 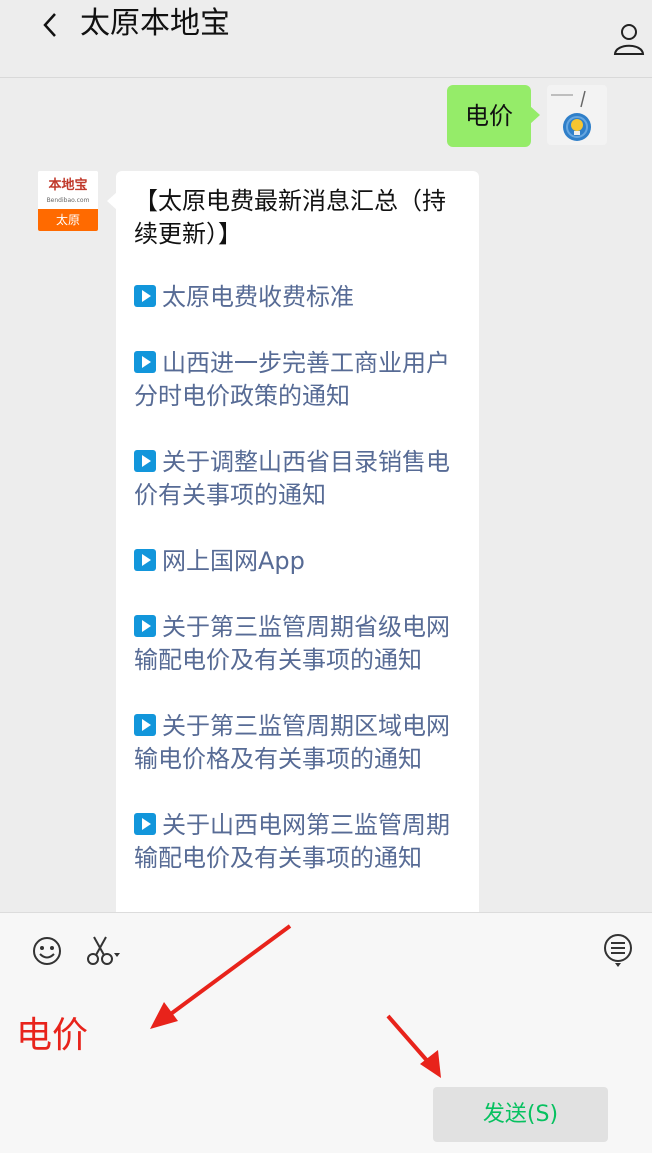 What do you see at coordinates (233, 561) in the screenshot?
I see `link-text: 网上国网App` at bounding box center [233, 561].